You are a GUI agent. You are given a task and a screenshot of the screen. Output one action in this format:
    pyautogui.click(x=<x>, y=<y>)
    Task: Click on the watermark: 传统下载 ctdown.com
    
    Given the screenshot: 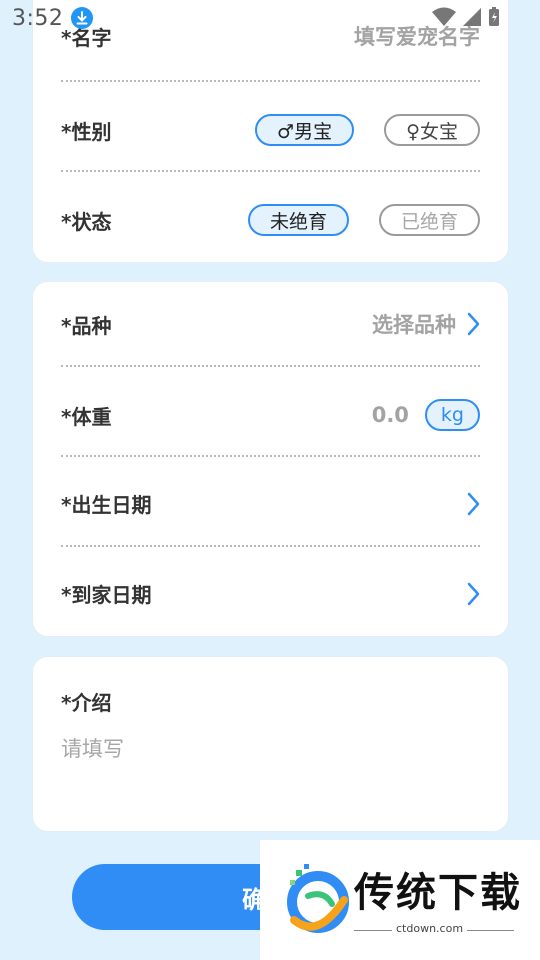 What is the action you would take?
    pyautogui.click(x=400, y=900)
    